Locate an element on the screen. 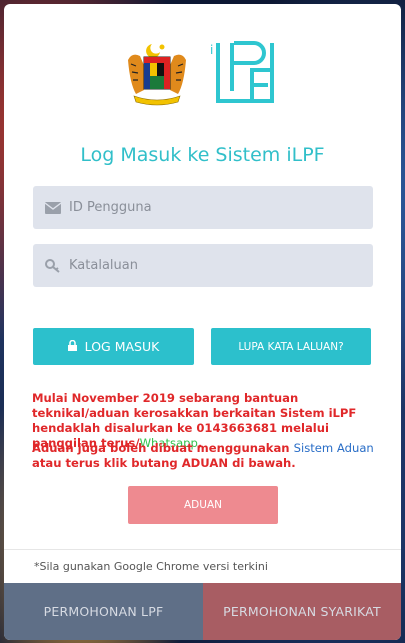  aduan-button: ADUAN is located at coordinates (203, 505).